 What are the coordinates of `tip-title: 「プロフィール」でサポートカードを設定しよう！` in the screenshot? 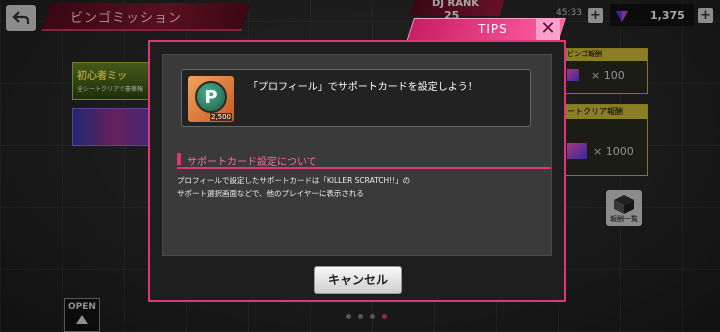 It's located at (363, 87).